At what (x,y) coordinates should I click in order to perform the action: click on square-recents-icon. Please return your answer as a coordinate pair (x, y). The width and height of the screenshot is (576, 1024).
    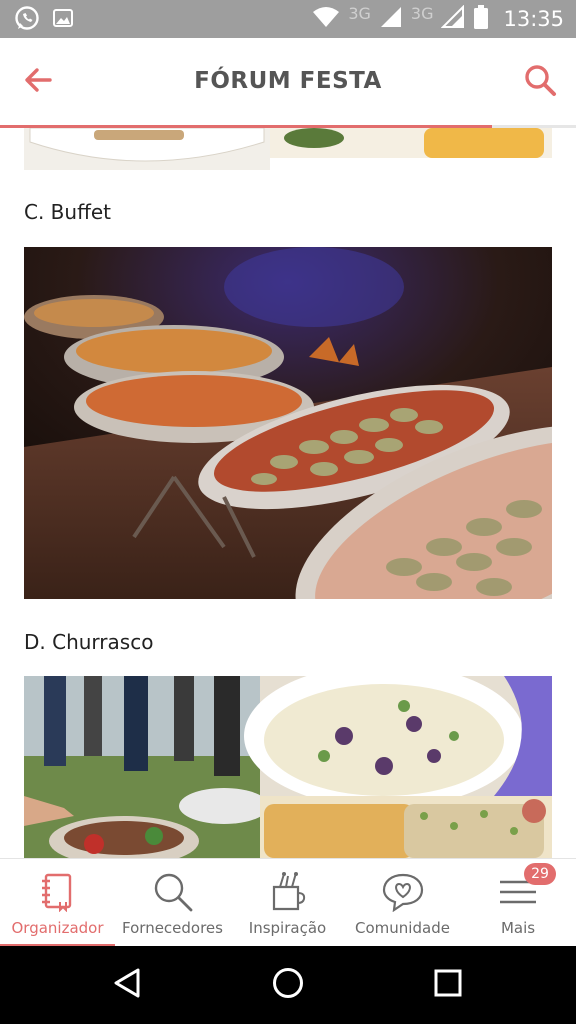
    Looking at the image, I should click on (448, 985).